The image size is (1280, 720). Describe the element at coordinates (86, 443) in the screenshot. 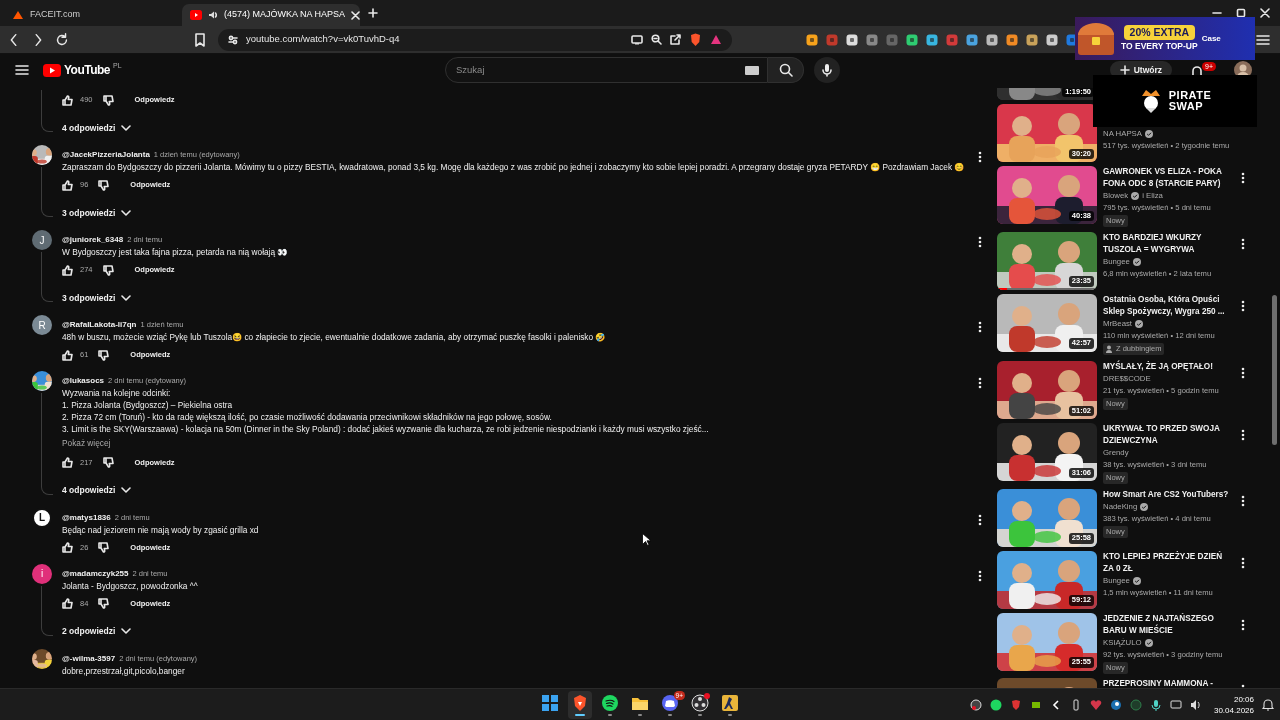

I see `show-more-link: Pokaż więcej` at that location.